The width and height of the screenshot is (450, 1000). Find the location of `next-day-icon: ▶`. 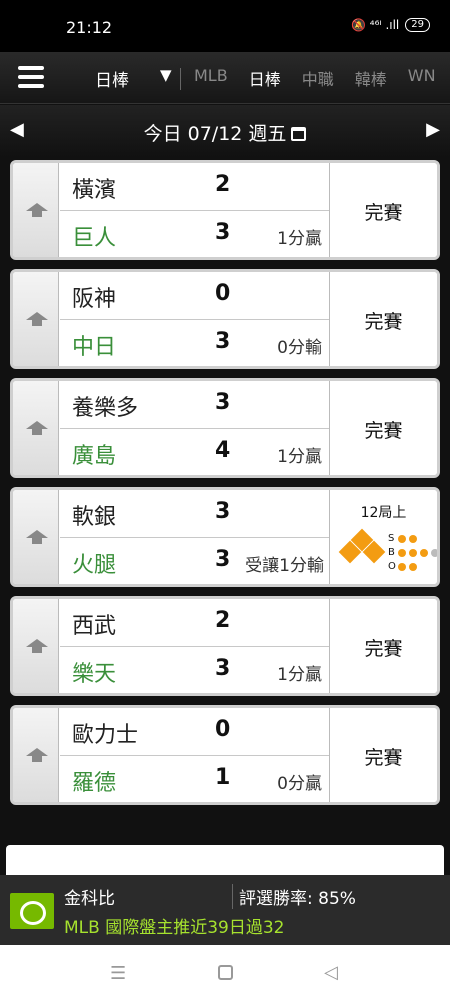

next-day-icon: ▶ is located at coordinates (433, 129).